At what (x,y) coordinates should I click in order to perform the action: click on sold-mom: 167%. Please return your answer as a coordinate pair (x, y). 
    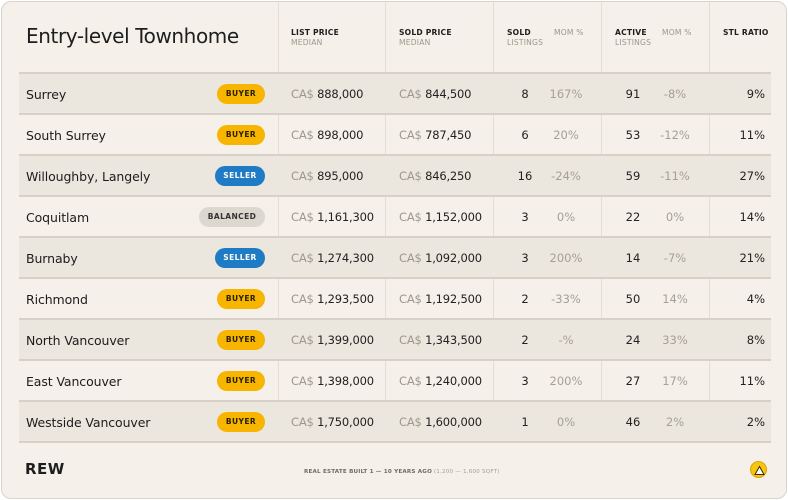
    Looking at the image, I should click on (566, 94).